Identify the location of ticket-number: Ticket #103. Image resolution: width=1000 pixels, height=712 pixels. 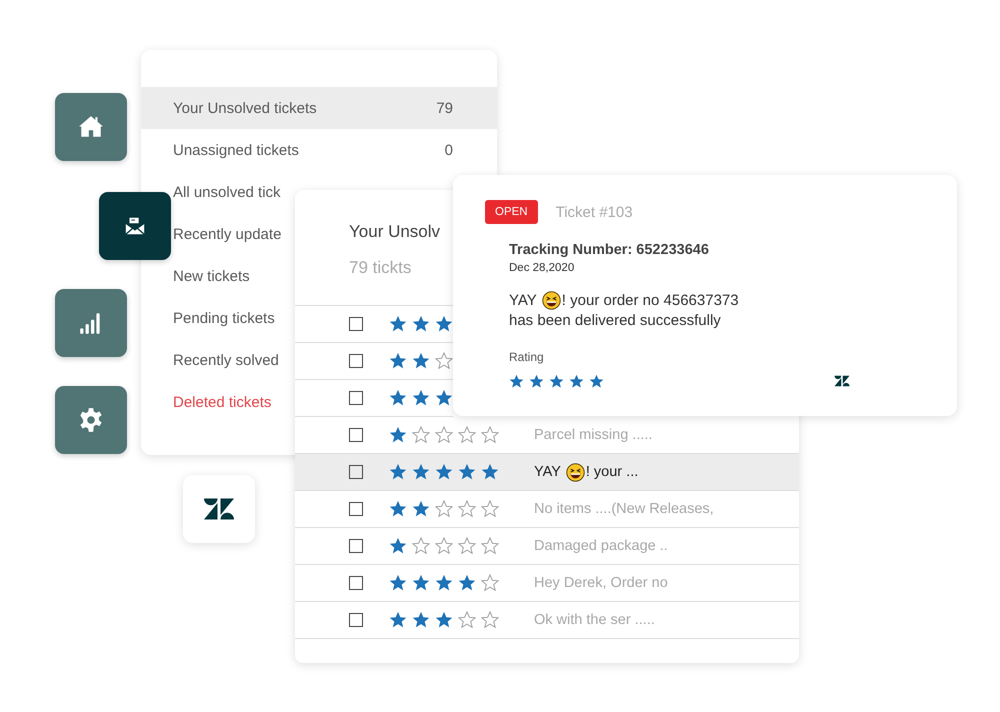
(594, 212).